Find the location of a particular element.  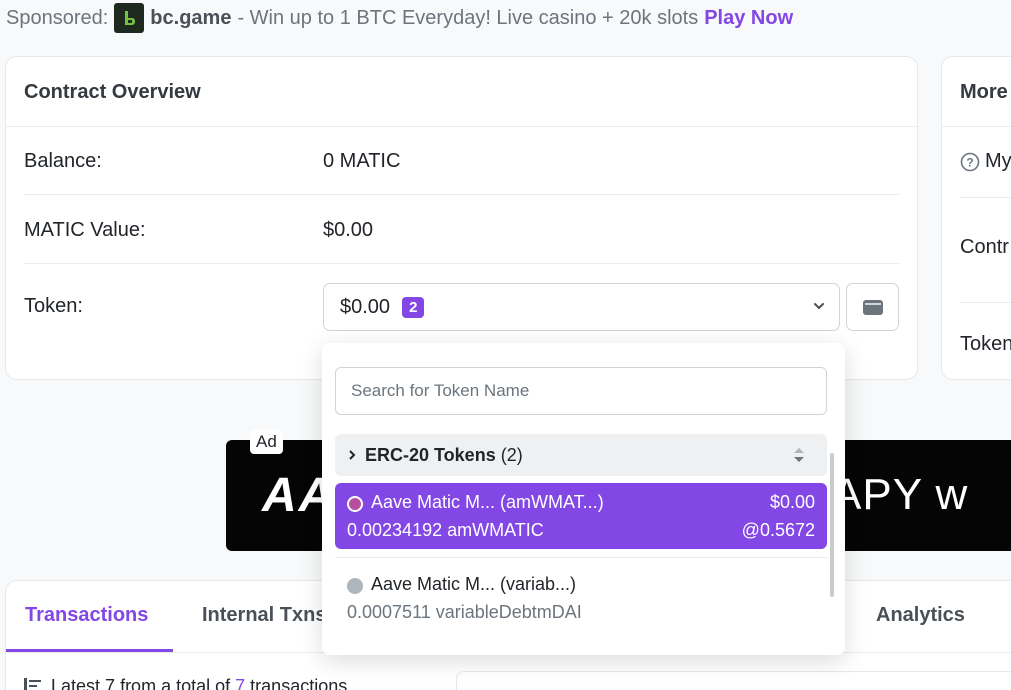

transactions-filter-box is located at coordinates (733, 680).